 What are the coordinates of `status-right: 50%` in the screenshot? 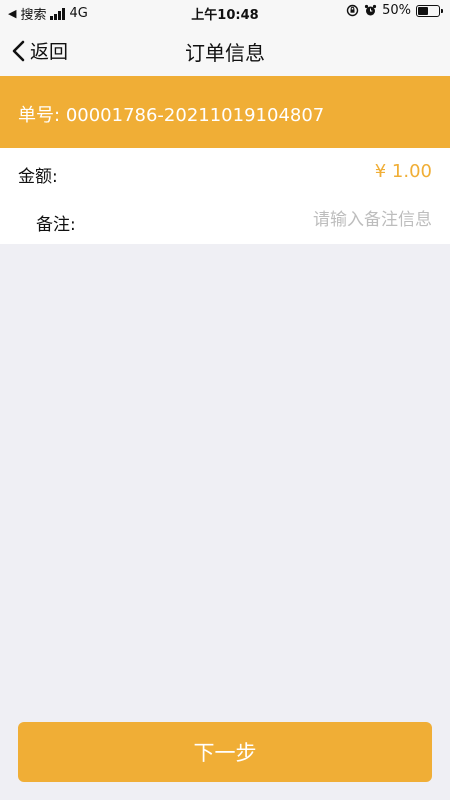 It's located at (394, 10).